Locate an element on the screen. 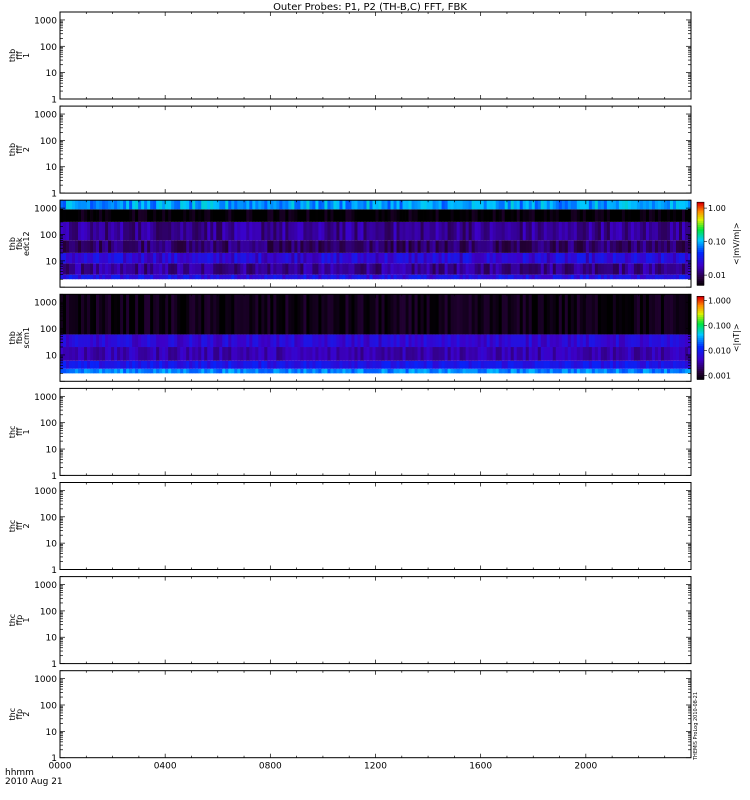  panel-label-line: 1 is located at coordinates (26, 431).